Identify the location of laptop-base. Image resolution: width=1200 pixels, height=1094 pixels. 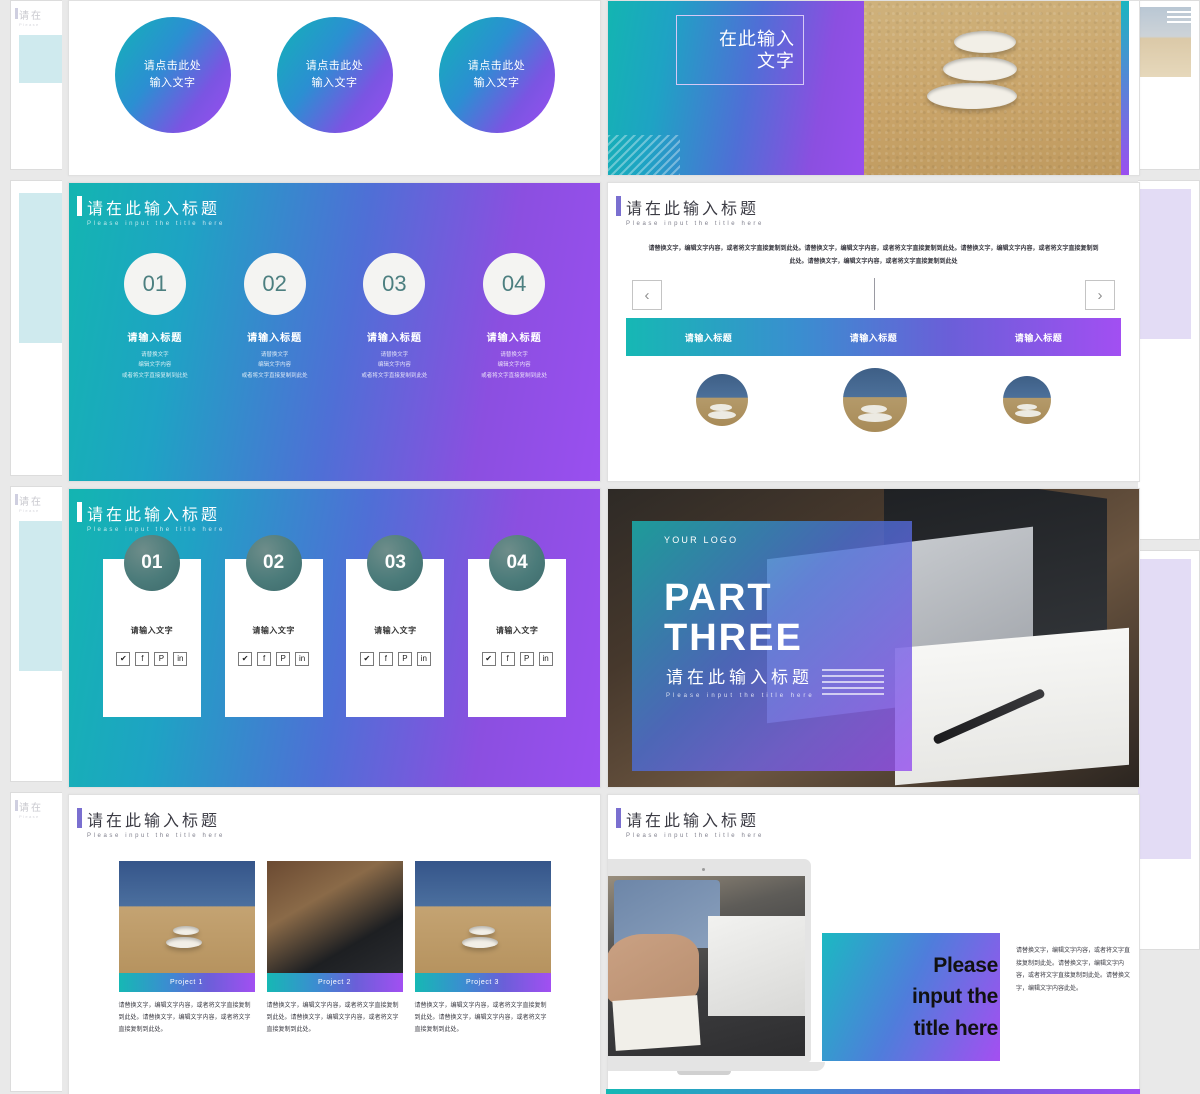
(716, 1066).